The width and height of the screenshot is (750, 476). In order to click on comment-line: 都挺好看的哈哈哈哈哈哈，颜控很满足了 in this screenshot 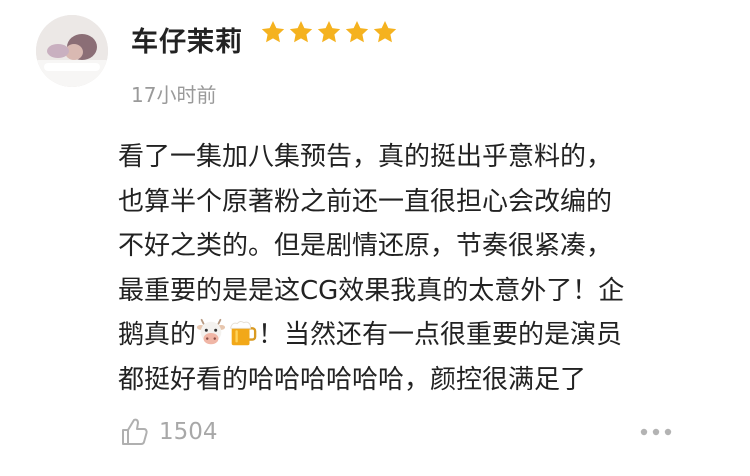, I will do `click(352, 379)`.